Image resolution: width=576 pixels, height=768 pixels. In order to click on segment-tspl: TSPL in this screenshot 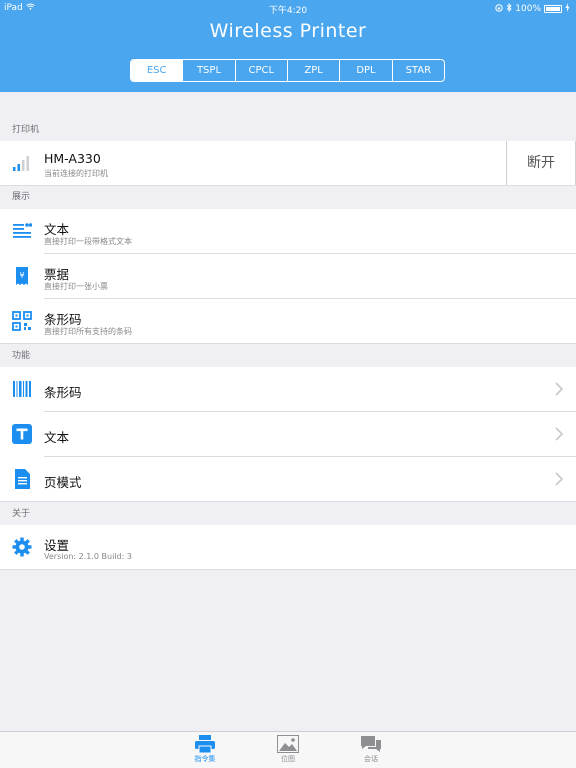, I will do `click(208, 70)`.